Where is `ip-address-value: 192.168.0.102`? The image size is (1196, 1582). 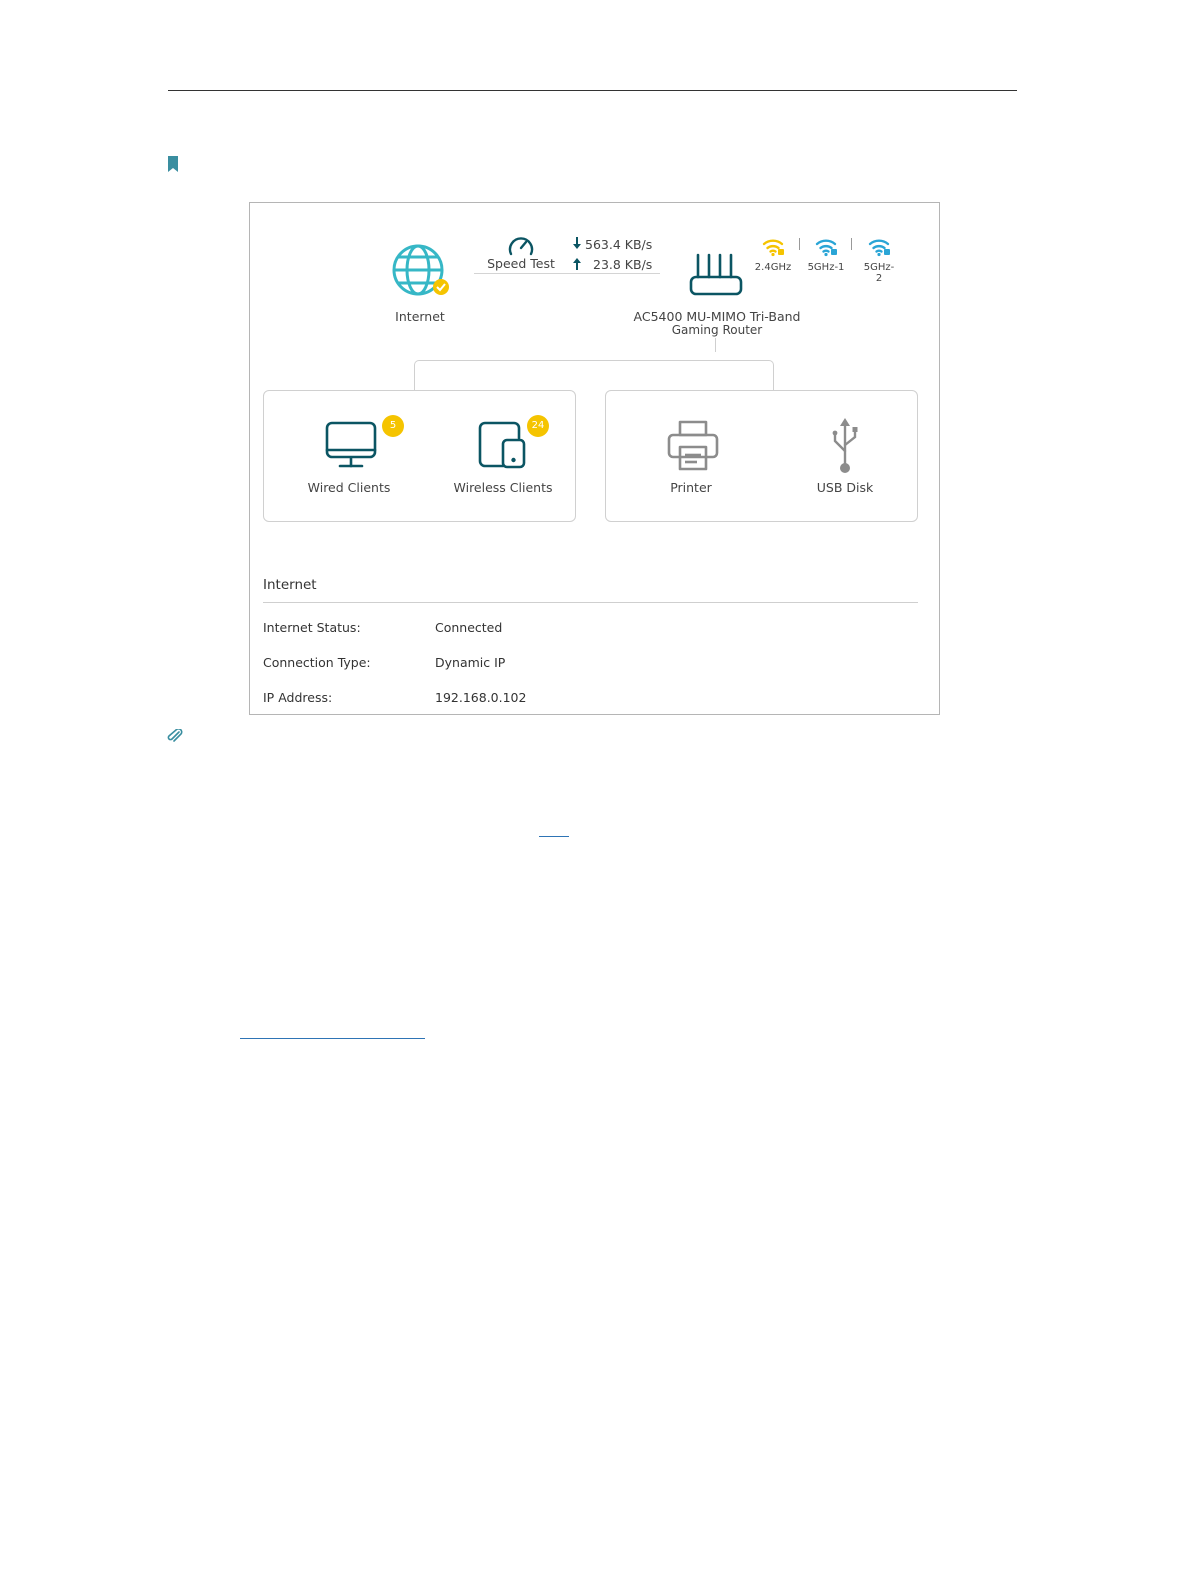
ip-address-value: 192.168.0.102 is located at coordinates (481, 697).